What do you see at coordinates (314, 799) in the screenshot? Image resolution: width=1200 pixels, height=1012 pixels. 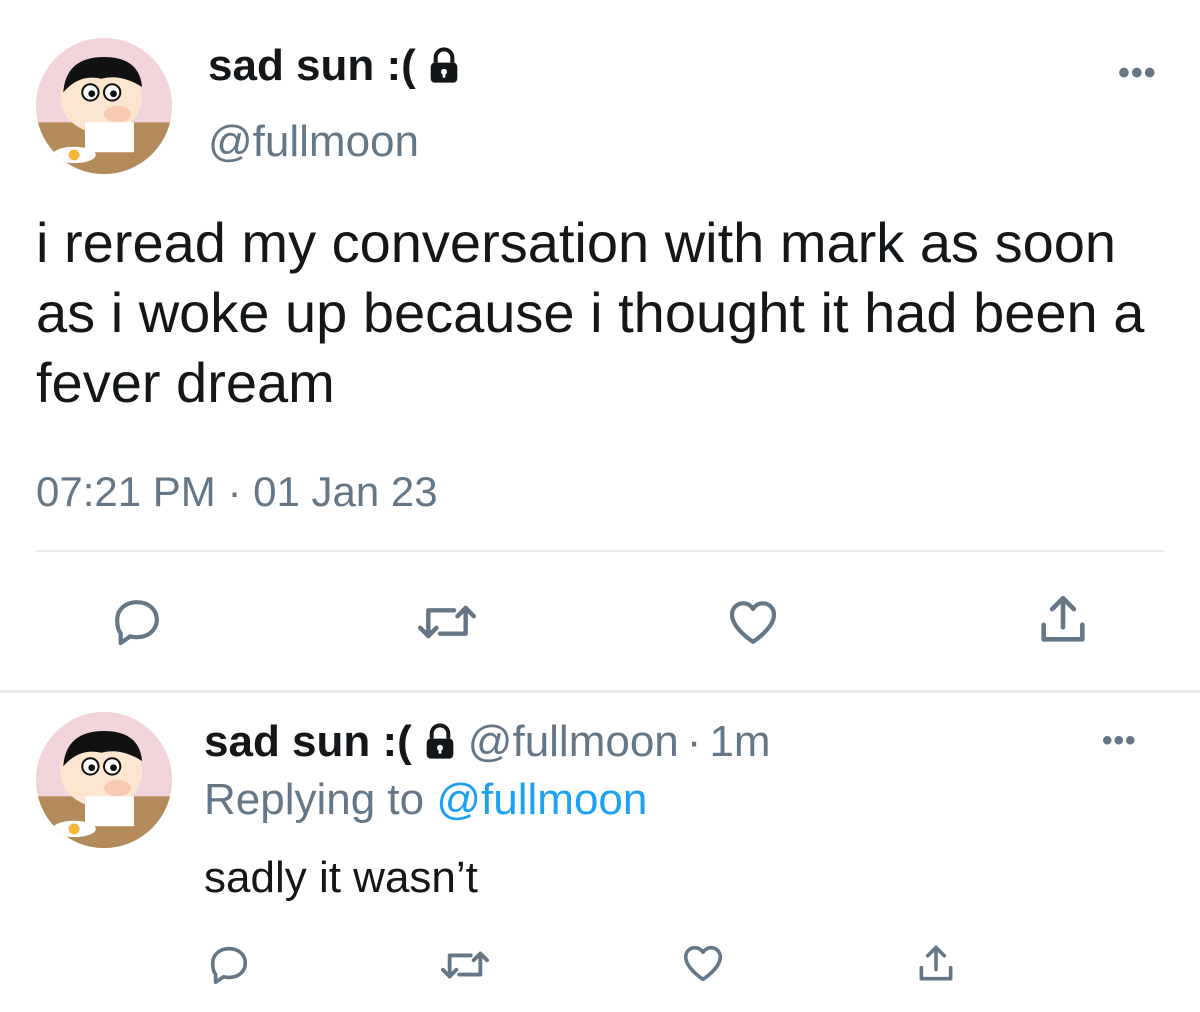 I see `replying-prefix: Replying to` at bounding box center [314, 799].